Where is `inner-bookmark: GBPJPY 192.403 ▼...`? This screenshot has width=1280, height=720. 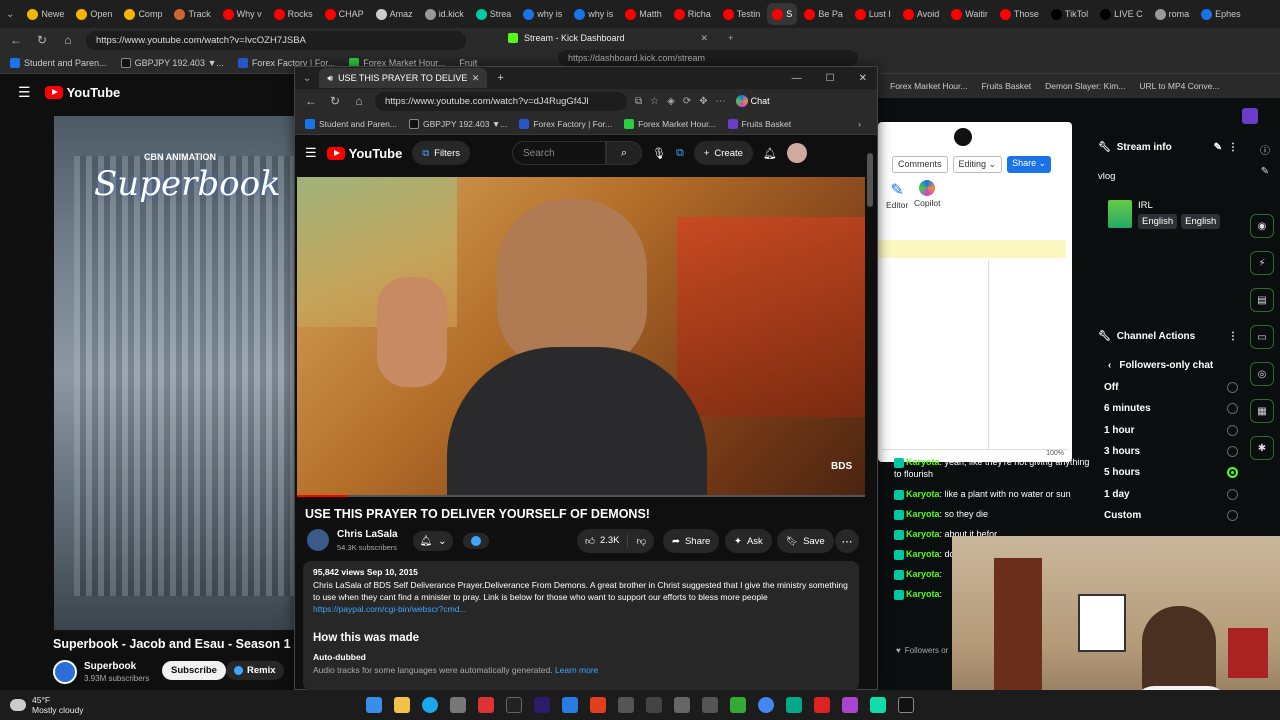
inner-bookmark: GBPJPY 192.403 ▼... is located at coordinates (457, 123).